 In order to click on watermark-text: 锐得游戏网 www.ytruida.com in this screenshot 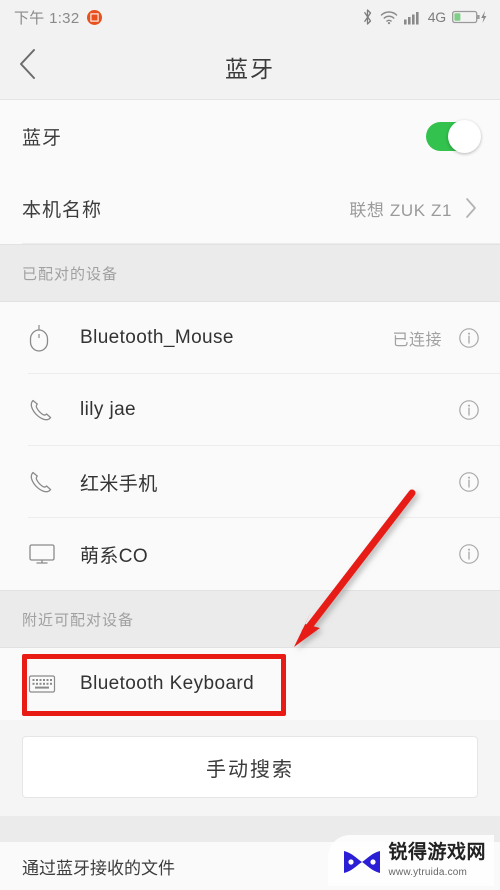, I will do `click(437, 861)`.